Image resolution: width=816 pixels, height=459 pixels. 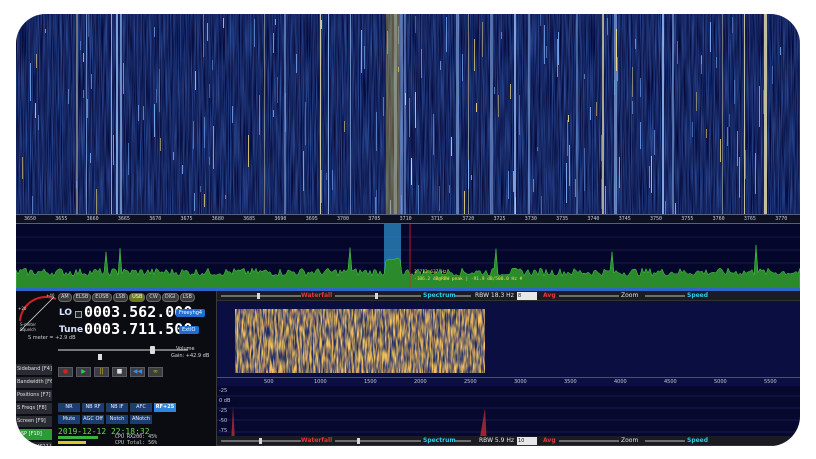 I want to click on mode-button-am: AM, so click(x=65, y=297).